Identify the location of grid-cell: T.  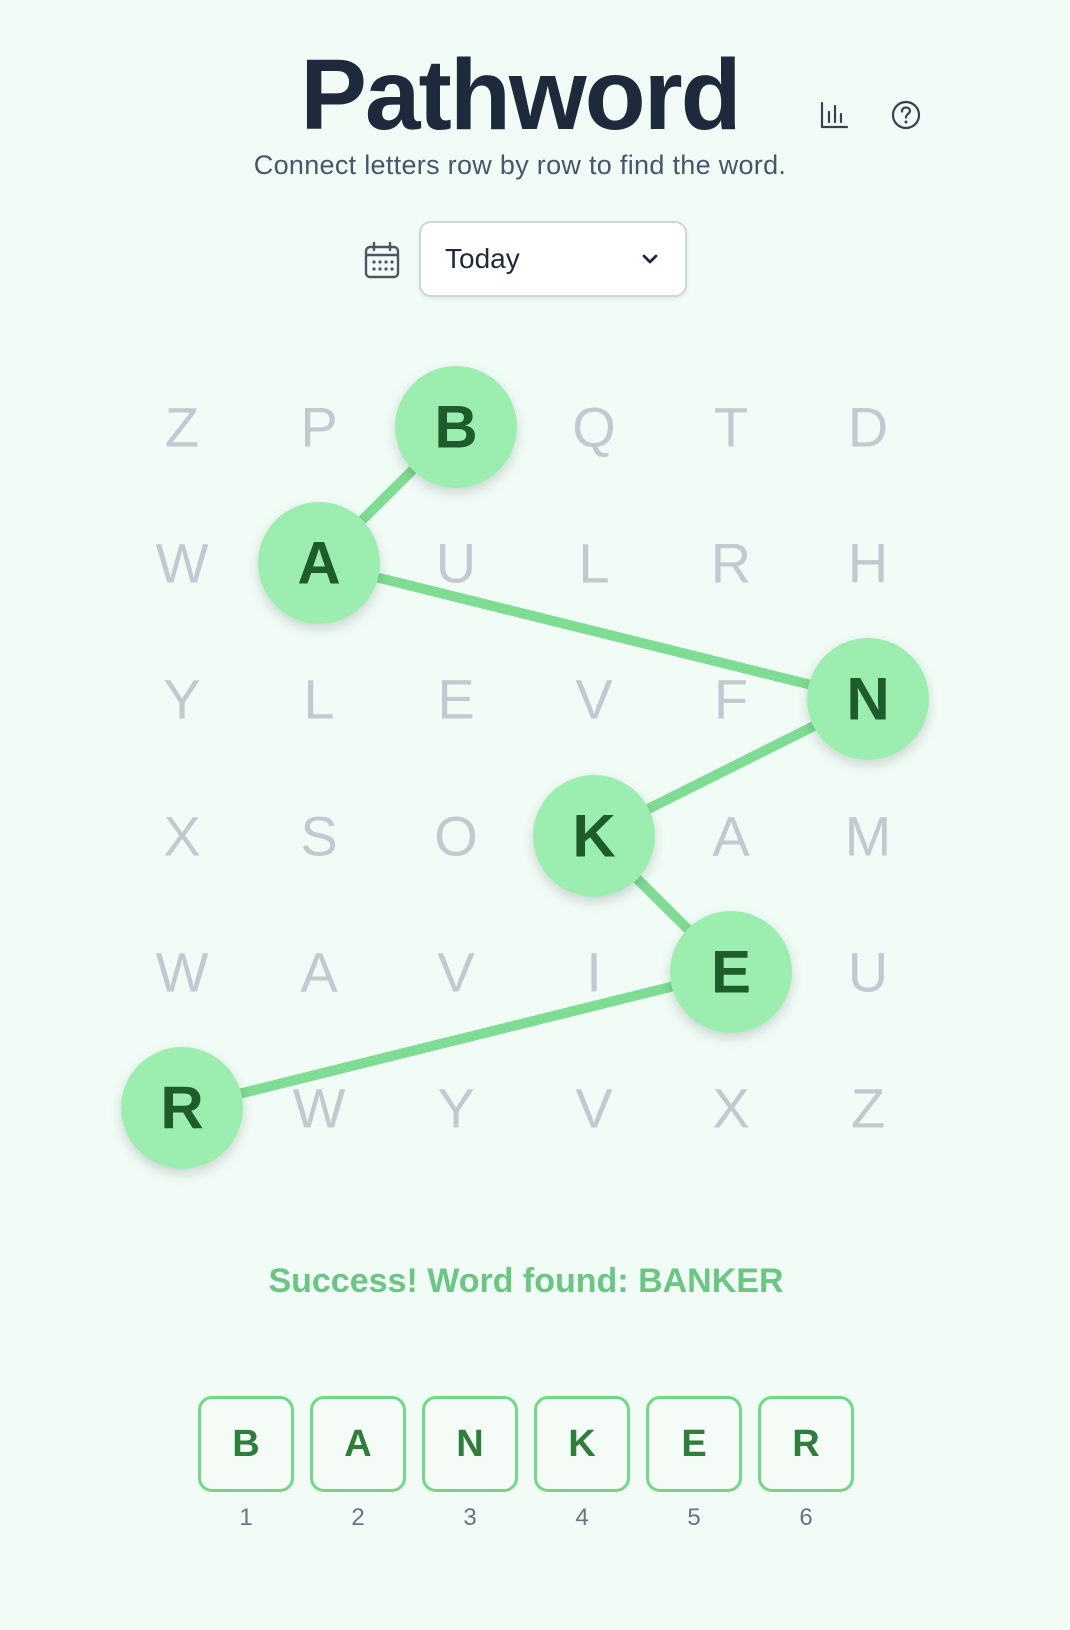
(731, 427).